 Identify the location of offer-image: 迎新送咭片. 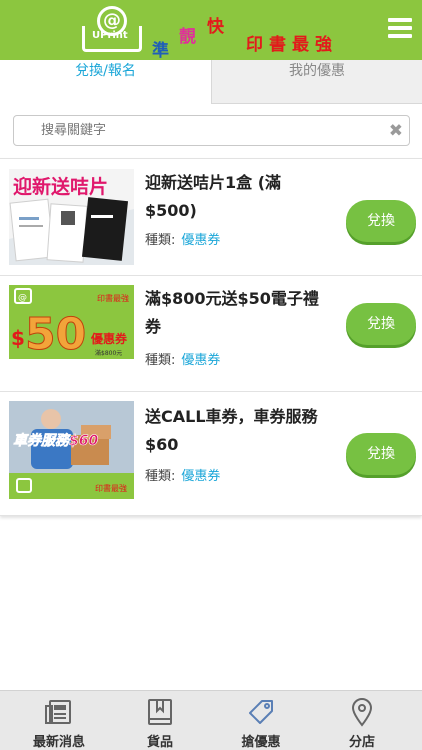
(71, 217).